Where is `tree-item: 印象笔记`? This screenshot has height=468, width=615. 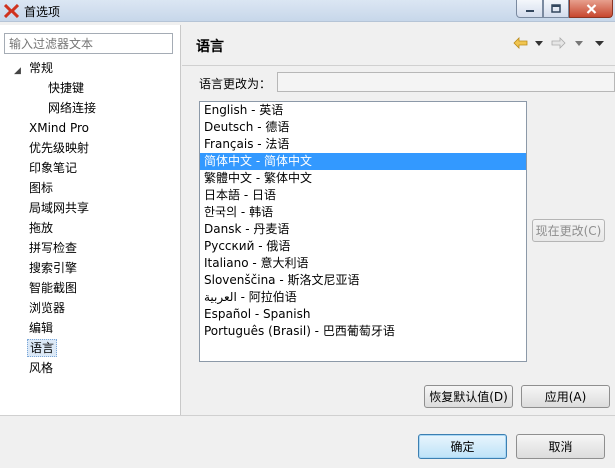
tree-item: 印象笔记 is located at coordinates (53, 168).